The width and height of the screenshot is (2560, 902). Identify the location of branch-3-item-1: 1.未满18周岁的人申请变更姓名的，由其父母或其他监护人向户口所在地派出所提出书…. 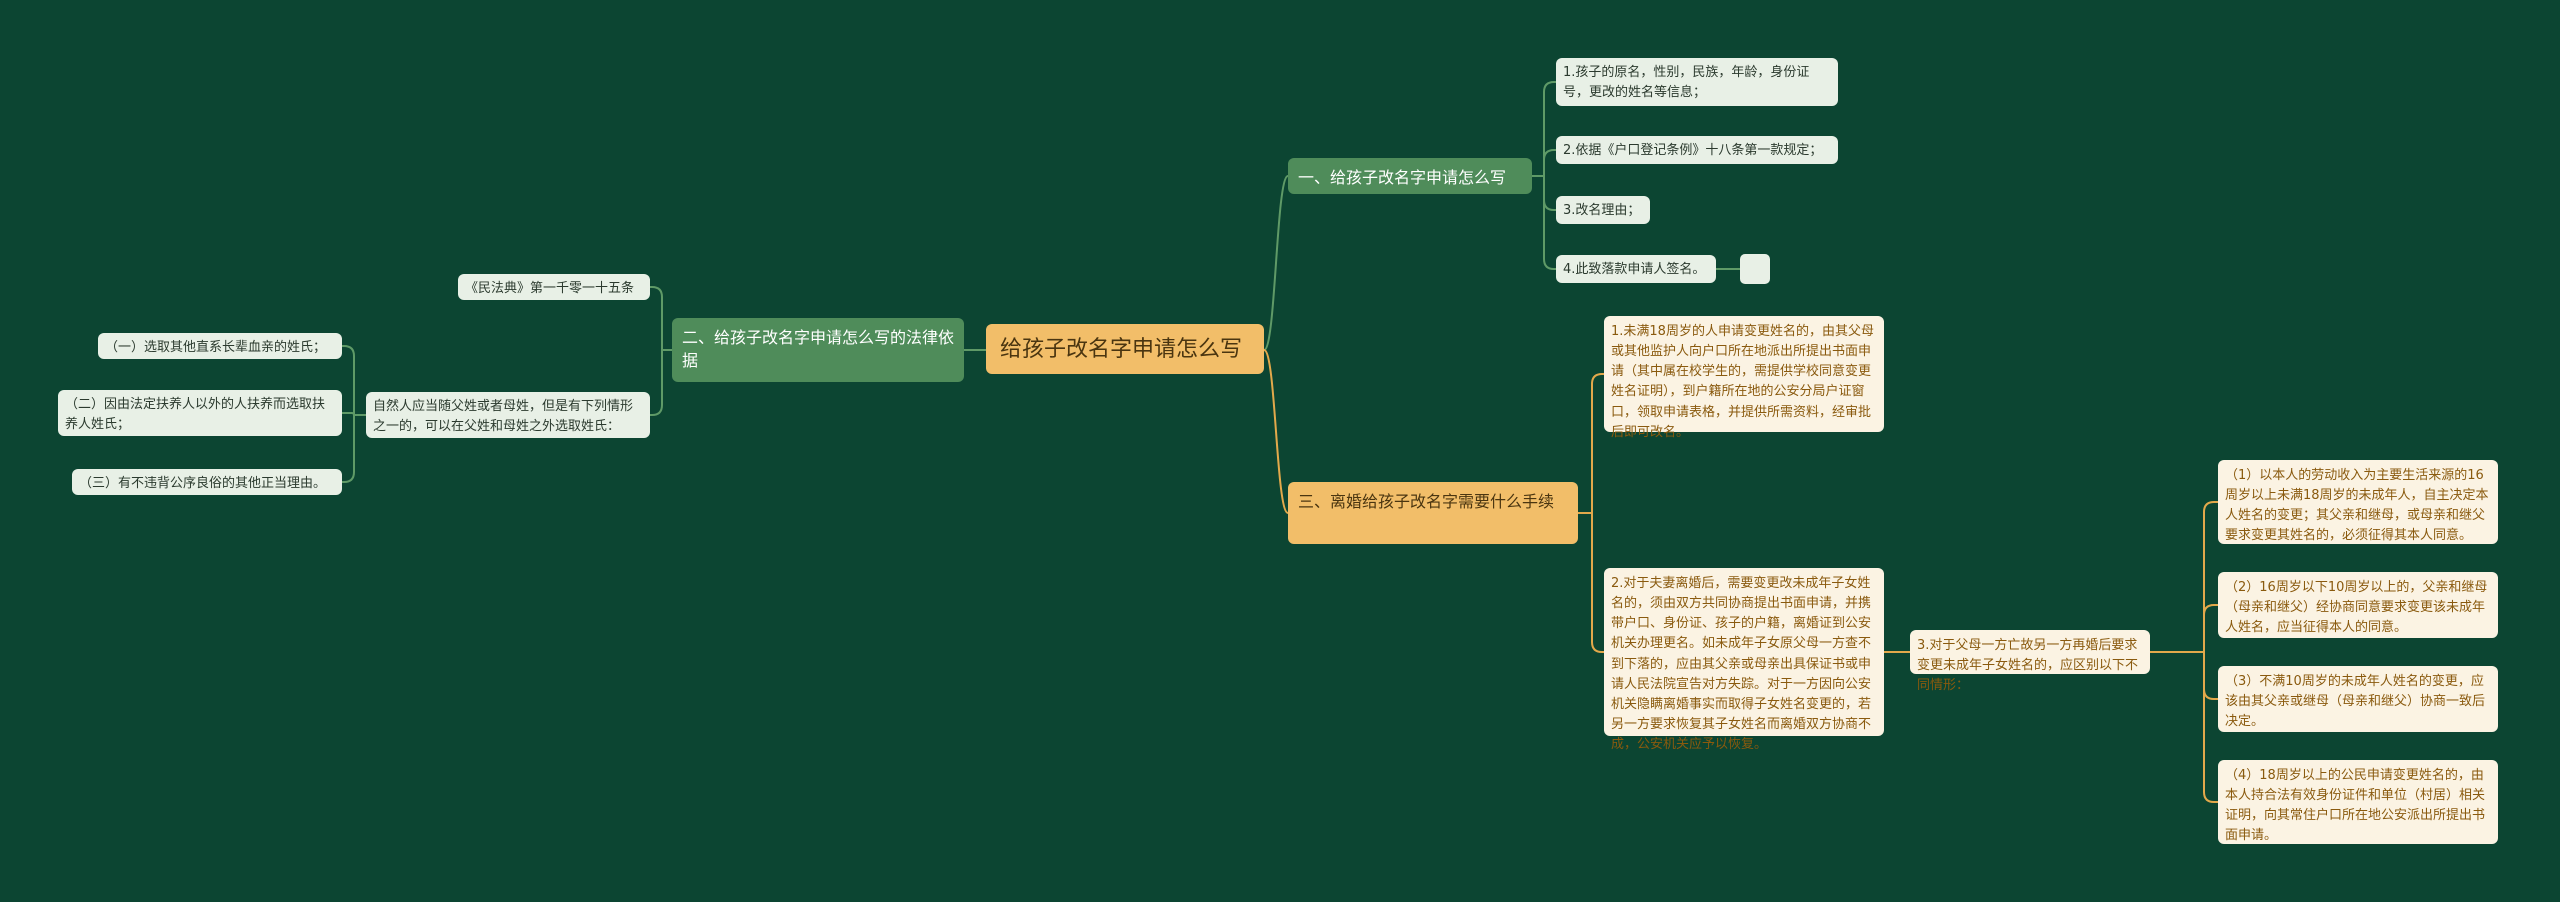
(1744, 378).